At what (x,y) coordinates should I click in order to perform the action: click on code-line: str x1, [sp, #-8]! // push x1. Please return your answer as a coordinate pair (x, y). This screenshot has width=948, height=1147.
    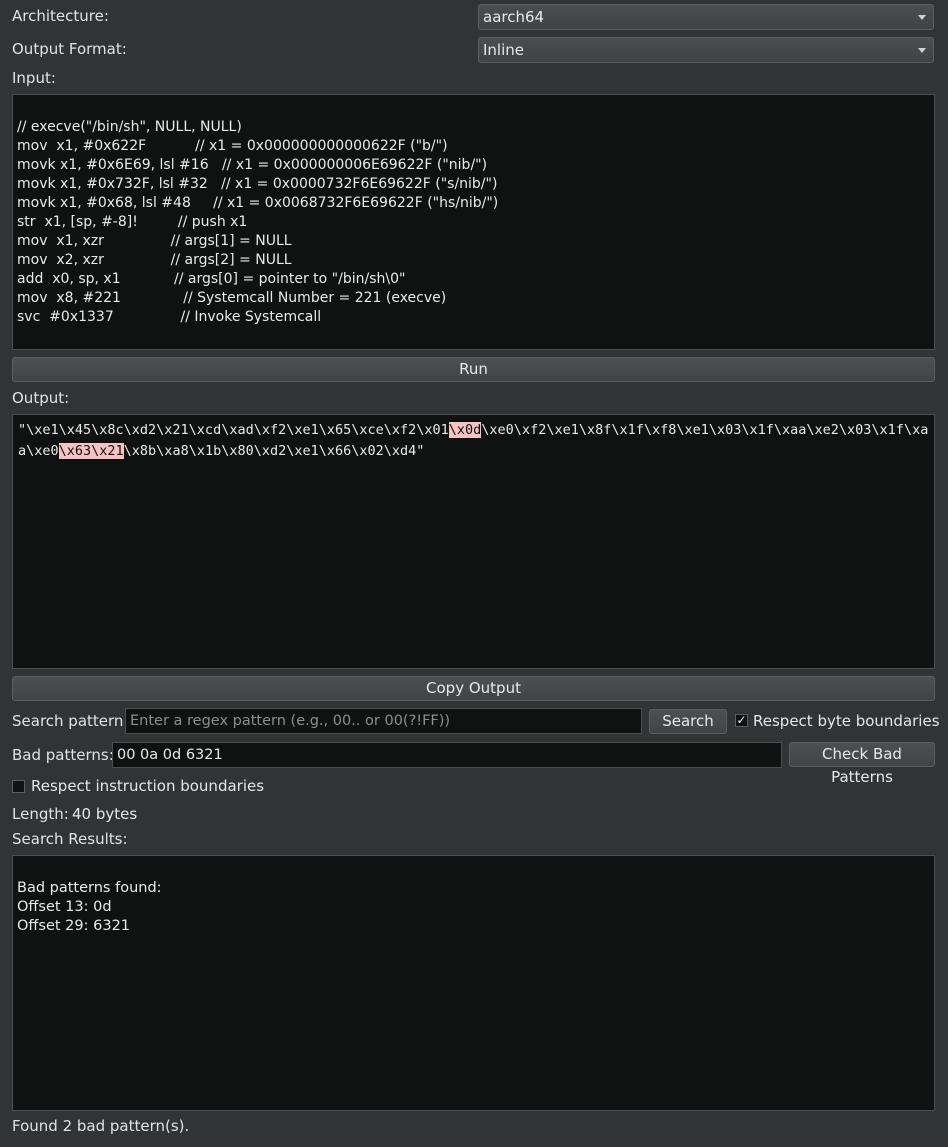
    Looking at the image, I should click on (132, 222).